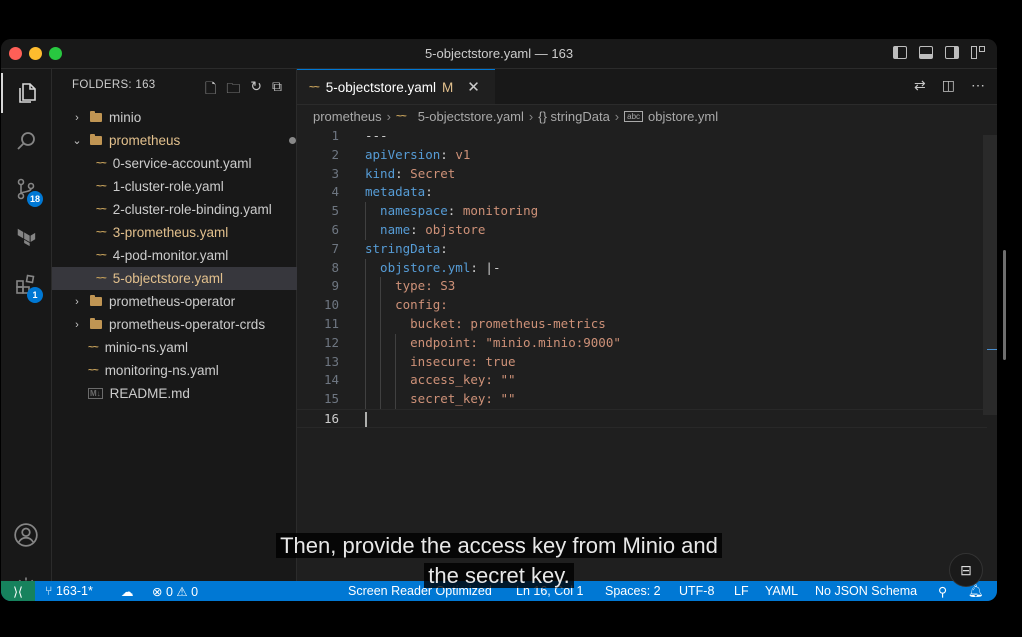 This screenshot has width=1022, height=637. Describe the element at coordinates (473, 87) in the screenshot. I see `close-icon: ✕` at that location.